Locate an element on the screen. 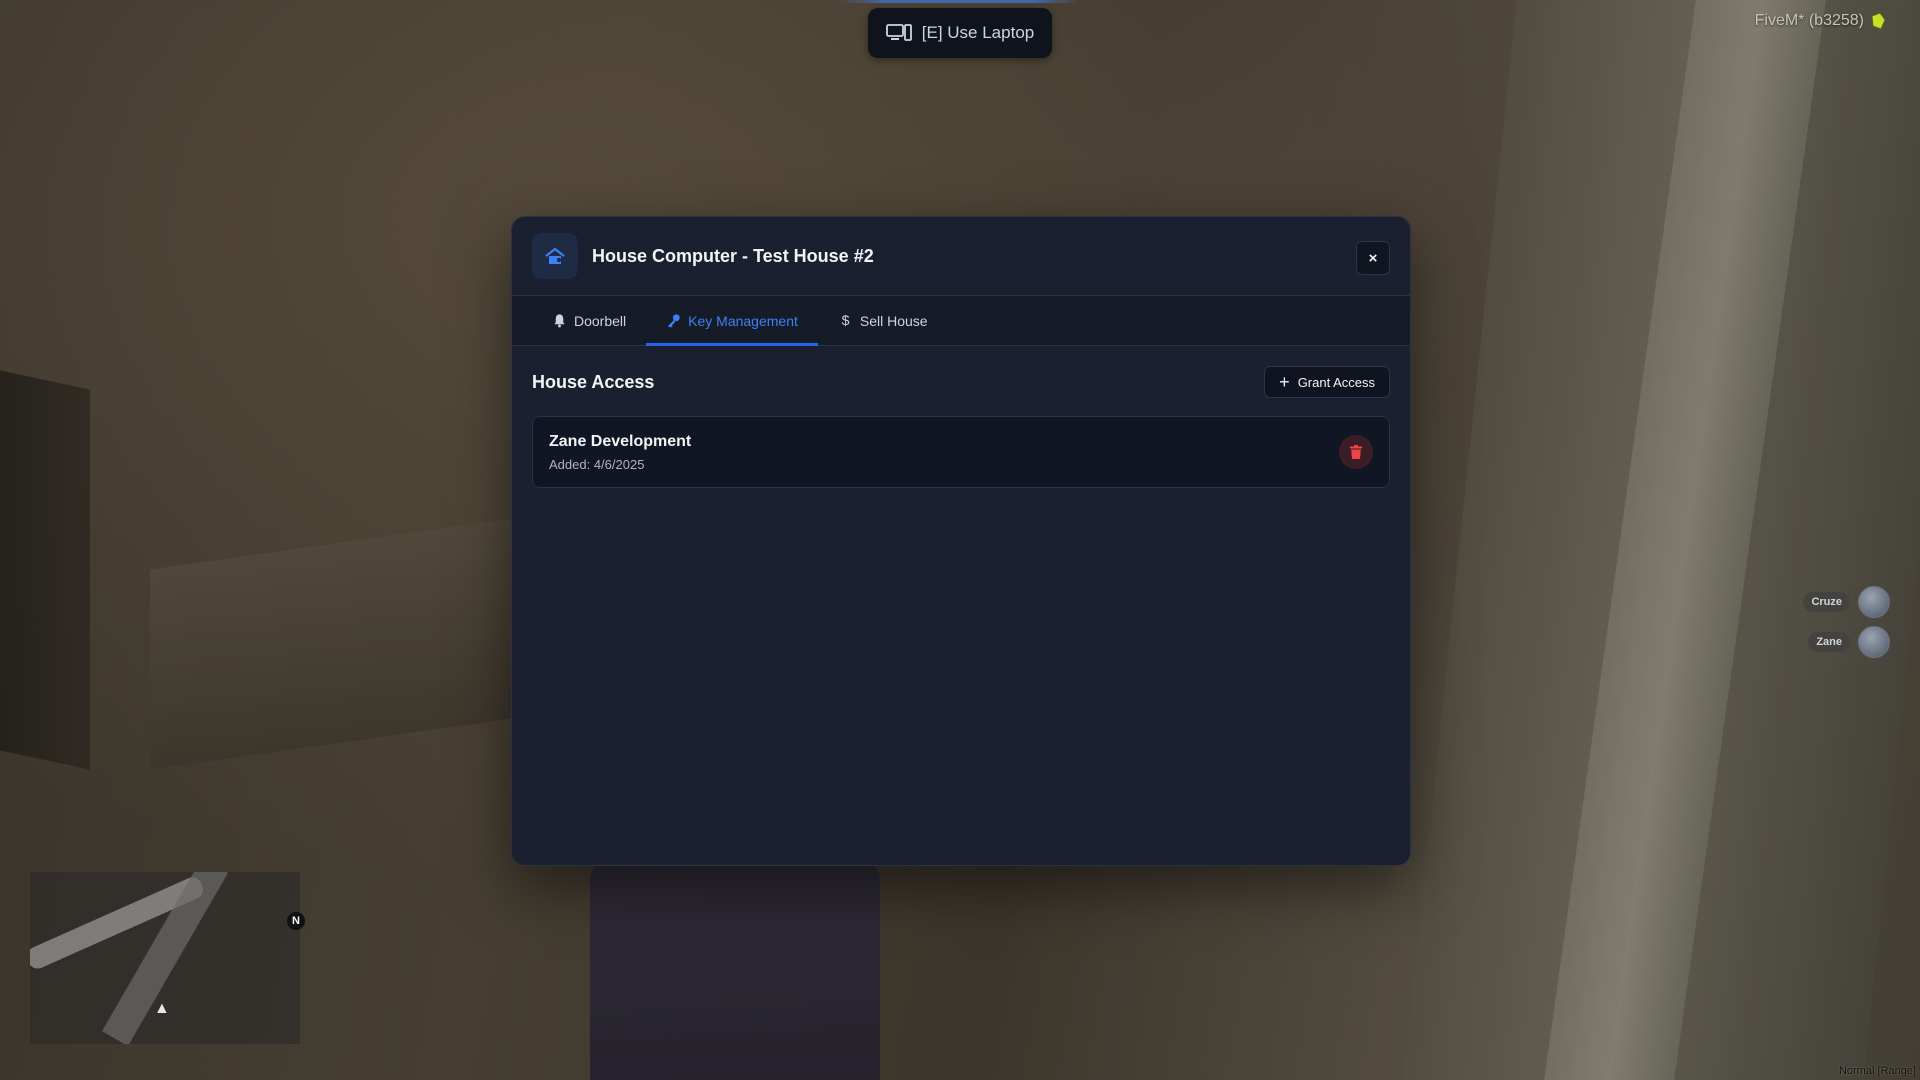  player-character is located at coordinates (735, 970).